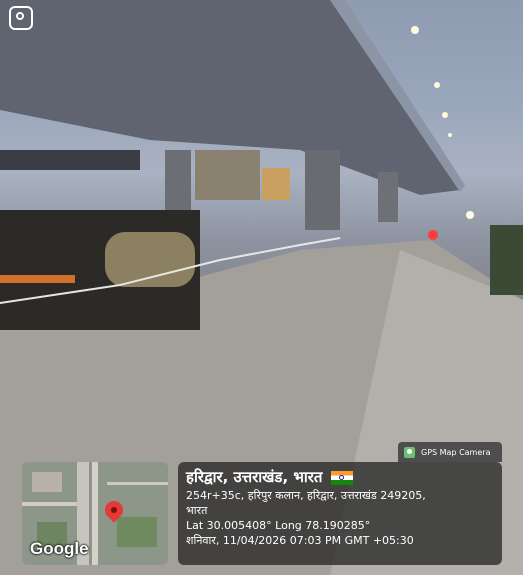 The height and width of the screenshot is (575, 523). What do you see at coordinates (37, 279) in the screenshot?
I see `roller-light-strip` at bounding box center [37, 279].